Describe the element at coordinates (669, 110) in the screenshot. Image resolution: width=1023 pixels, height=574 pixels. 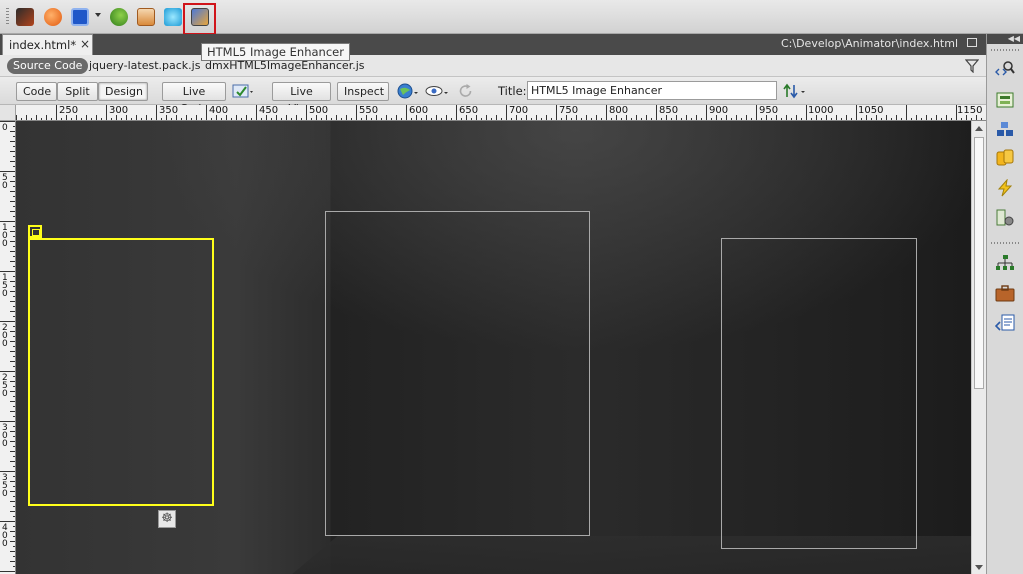
I see `ruler-label: 850` at that location.